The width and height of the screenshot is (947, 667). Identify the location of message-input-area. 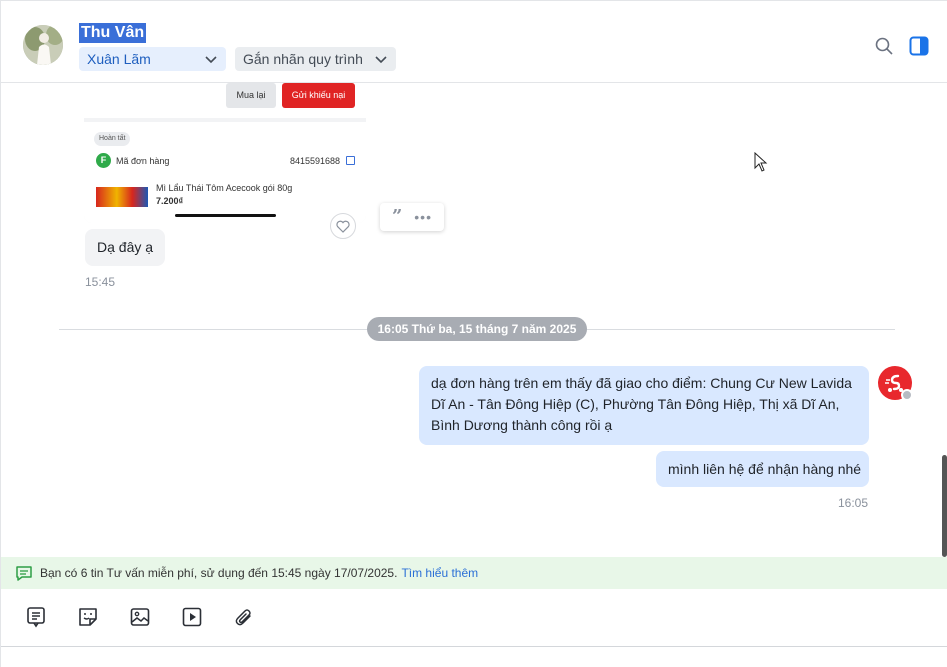
(474, 657).